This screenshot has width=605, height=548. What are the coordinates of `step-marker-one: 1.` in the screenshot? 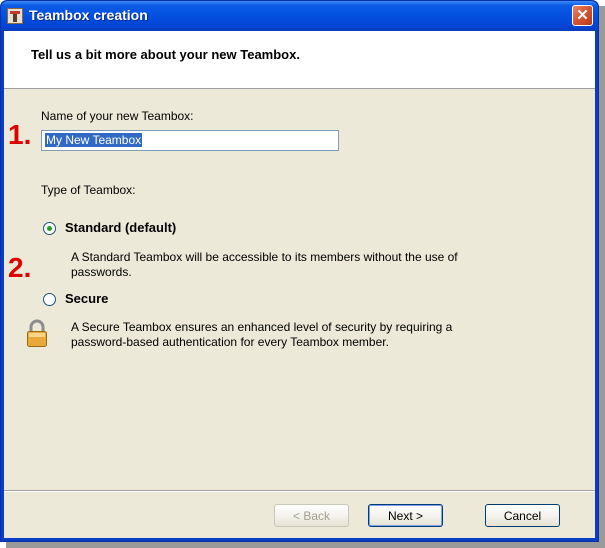 It's located at (20, 134).